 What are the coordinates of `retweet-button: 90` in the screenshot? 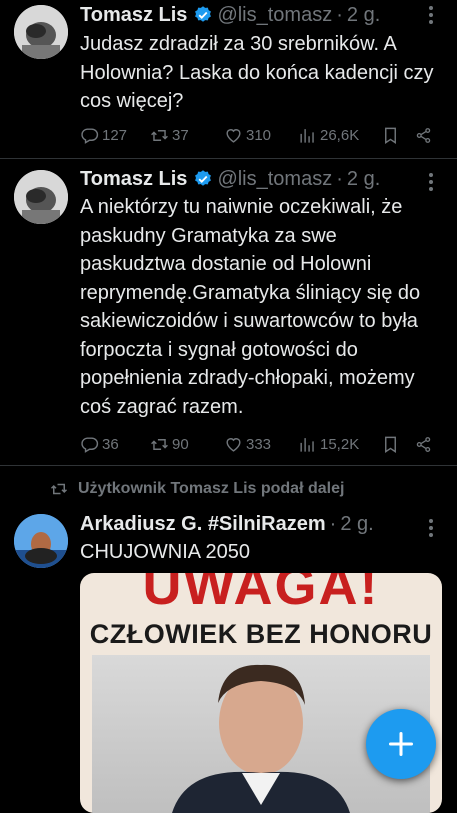 It's located at (187, 444).